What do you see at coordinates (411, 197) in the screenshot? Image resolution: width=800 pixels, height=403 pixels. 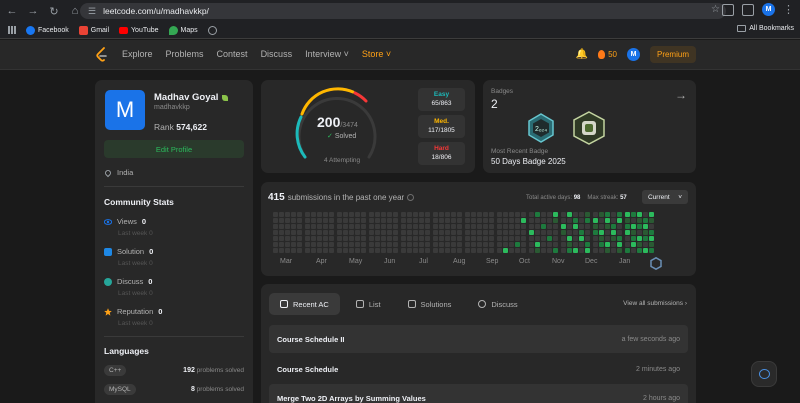 I see `info-icon` at bounding box center [411, 197].